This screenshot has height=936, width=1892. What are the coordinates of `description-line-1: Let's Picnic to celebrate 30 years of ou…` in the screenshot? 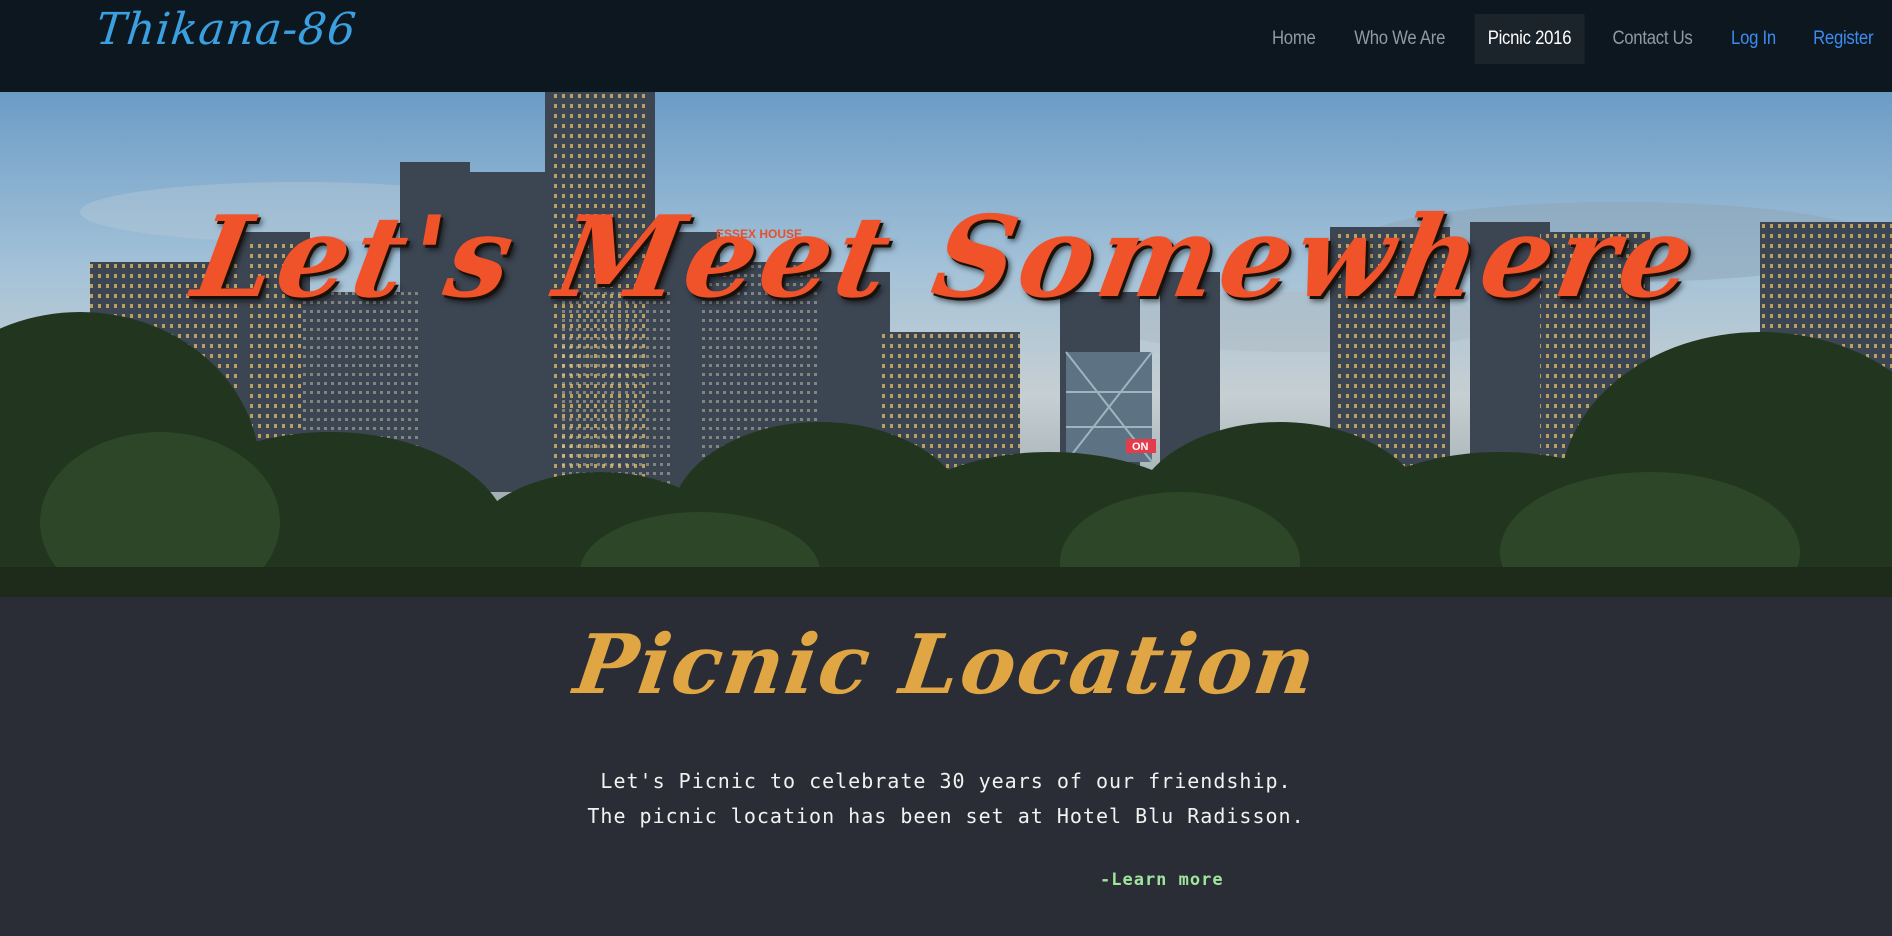 It's located at (946, 781).